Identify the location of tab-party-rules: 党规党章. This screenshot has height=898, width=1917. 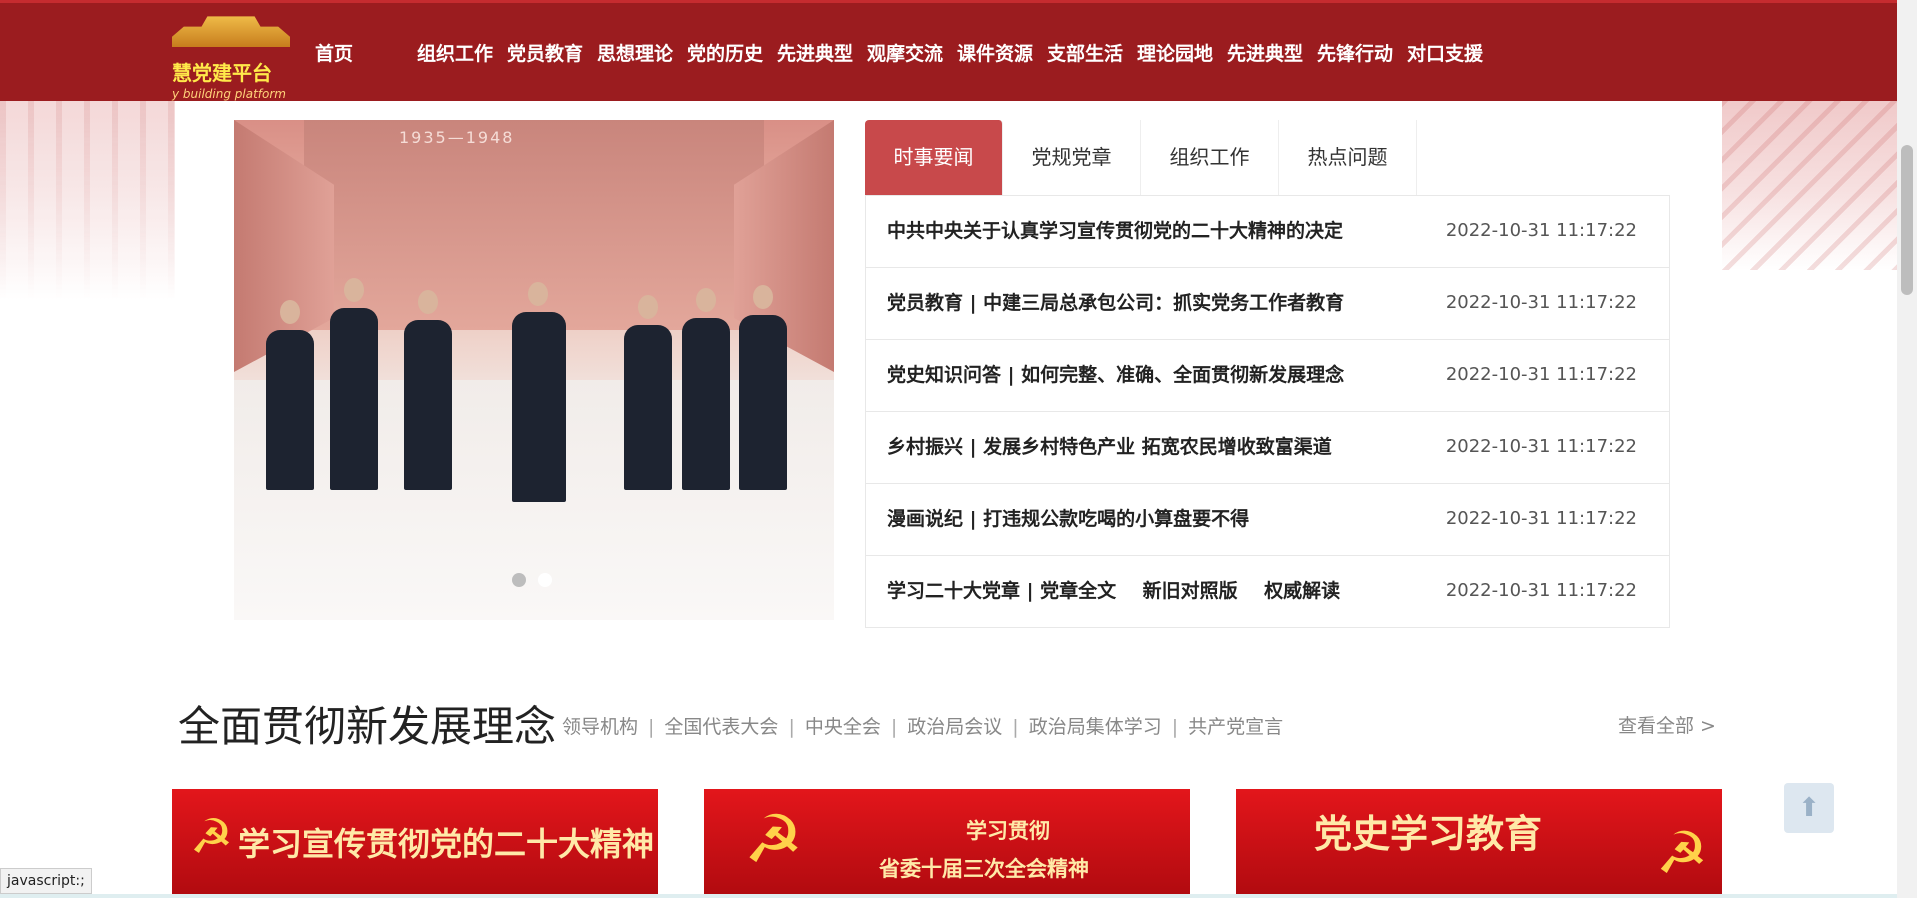
(1072, 157).